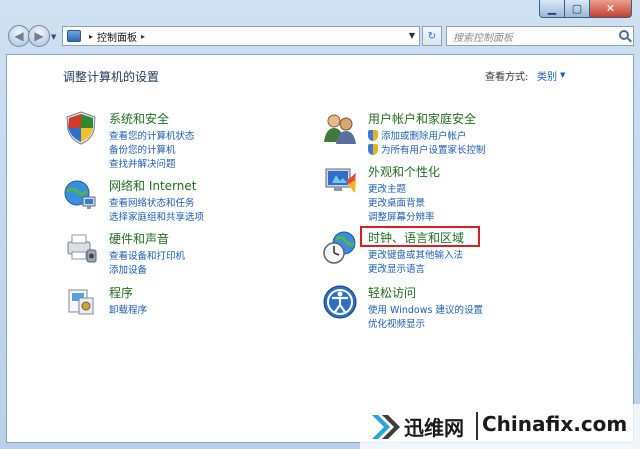 This screenshot has height=449, width=640. Describe the element at coordinates (624, 35) in the screenshot. I see `search-icon` at that location.